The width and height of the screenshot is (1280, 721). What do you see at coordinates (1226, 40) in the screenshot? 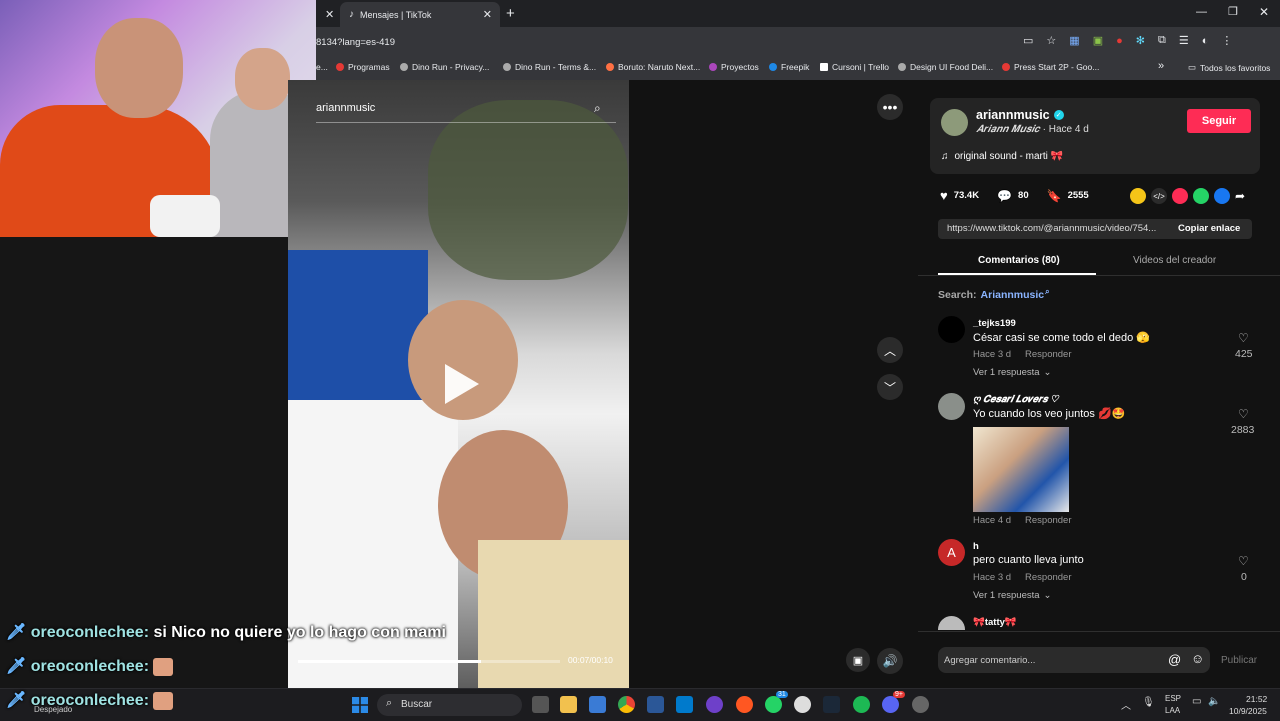
I see `menu-icon: ⋮` at bounding box center [1226, 40].